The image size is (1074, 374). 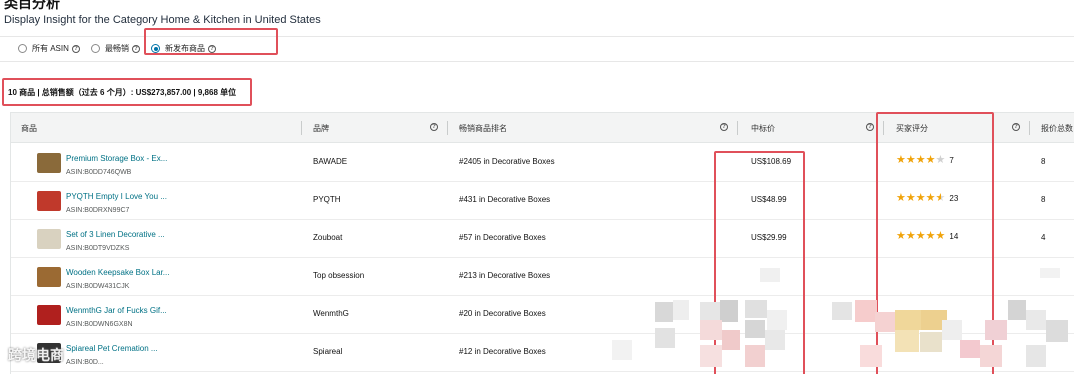 I want to click on col-header-product: 商品, so click(x=29, y=128).